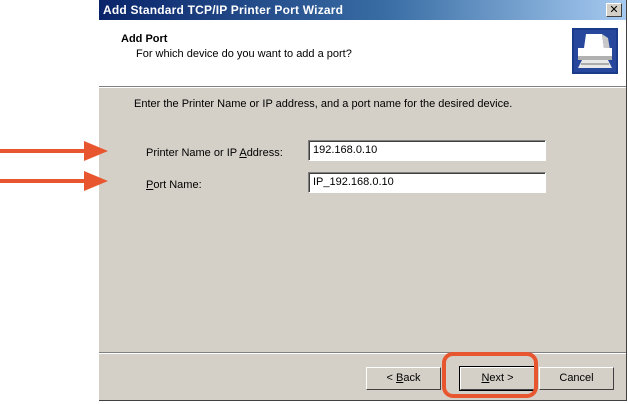 This screenshot has width=628, height=404. I want to click on label-text: ort Name:, so click(177, 185).